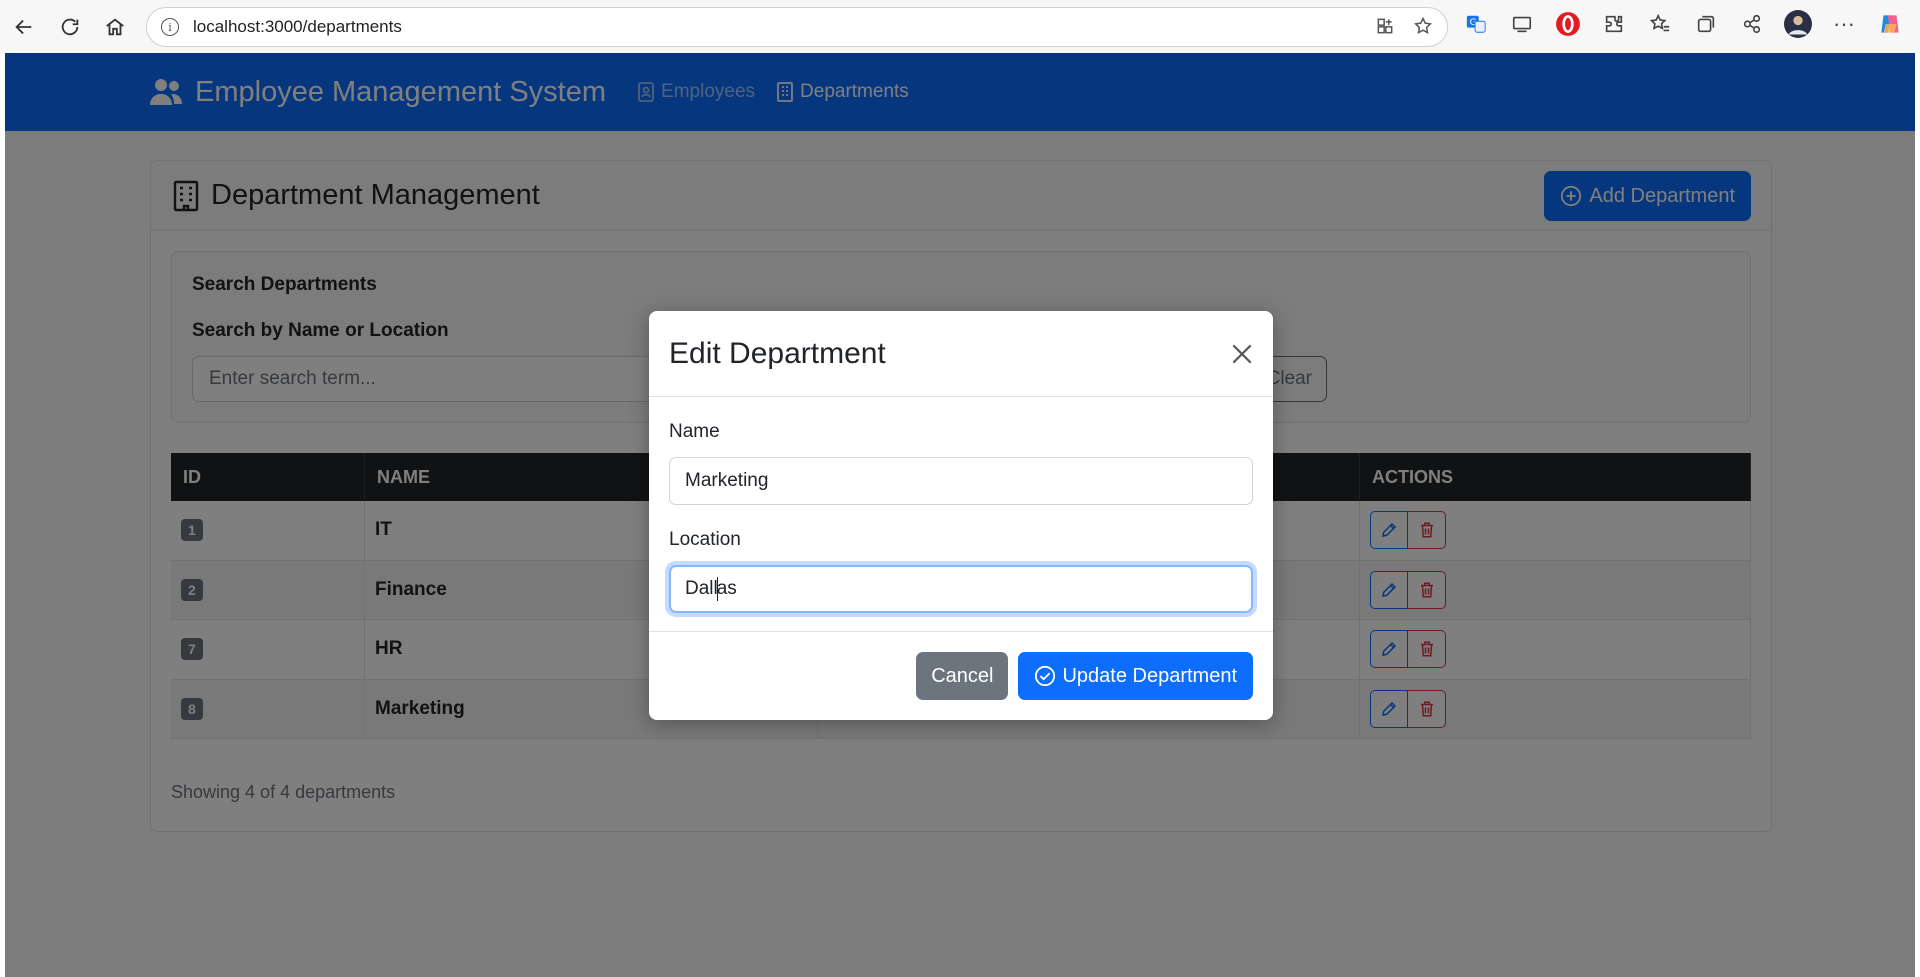 The width and height of the screenshot is (1920, 977). Describe the element at coordinates (1890, 24) in the screenshot. I see `copilot-icon` at that location.